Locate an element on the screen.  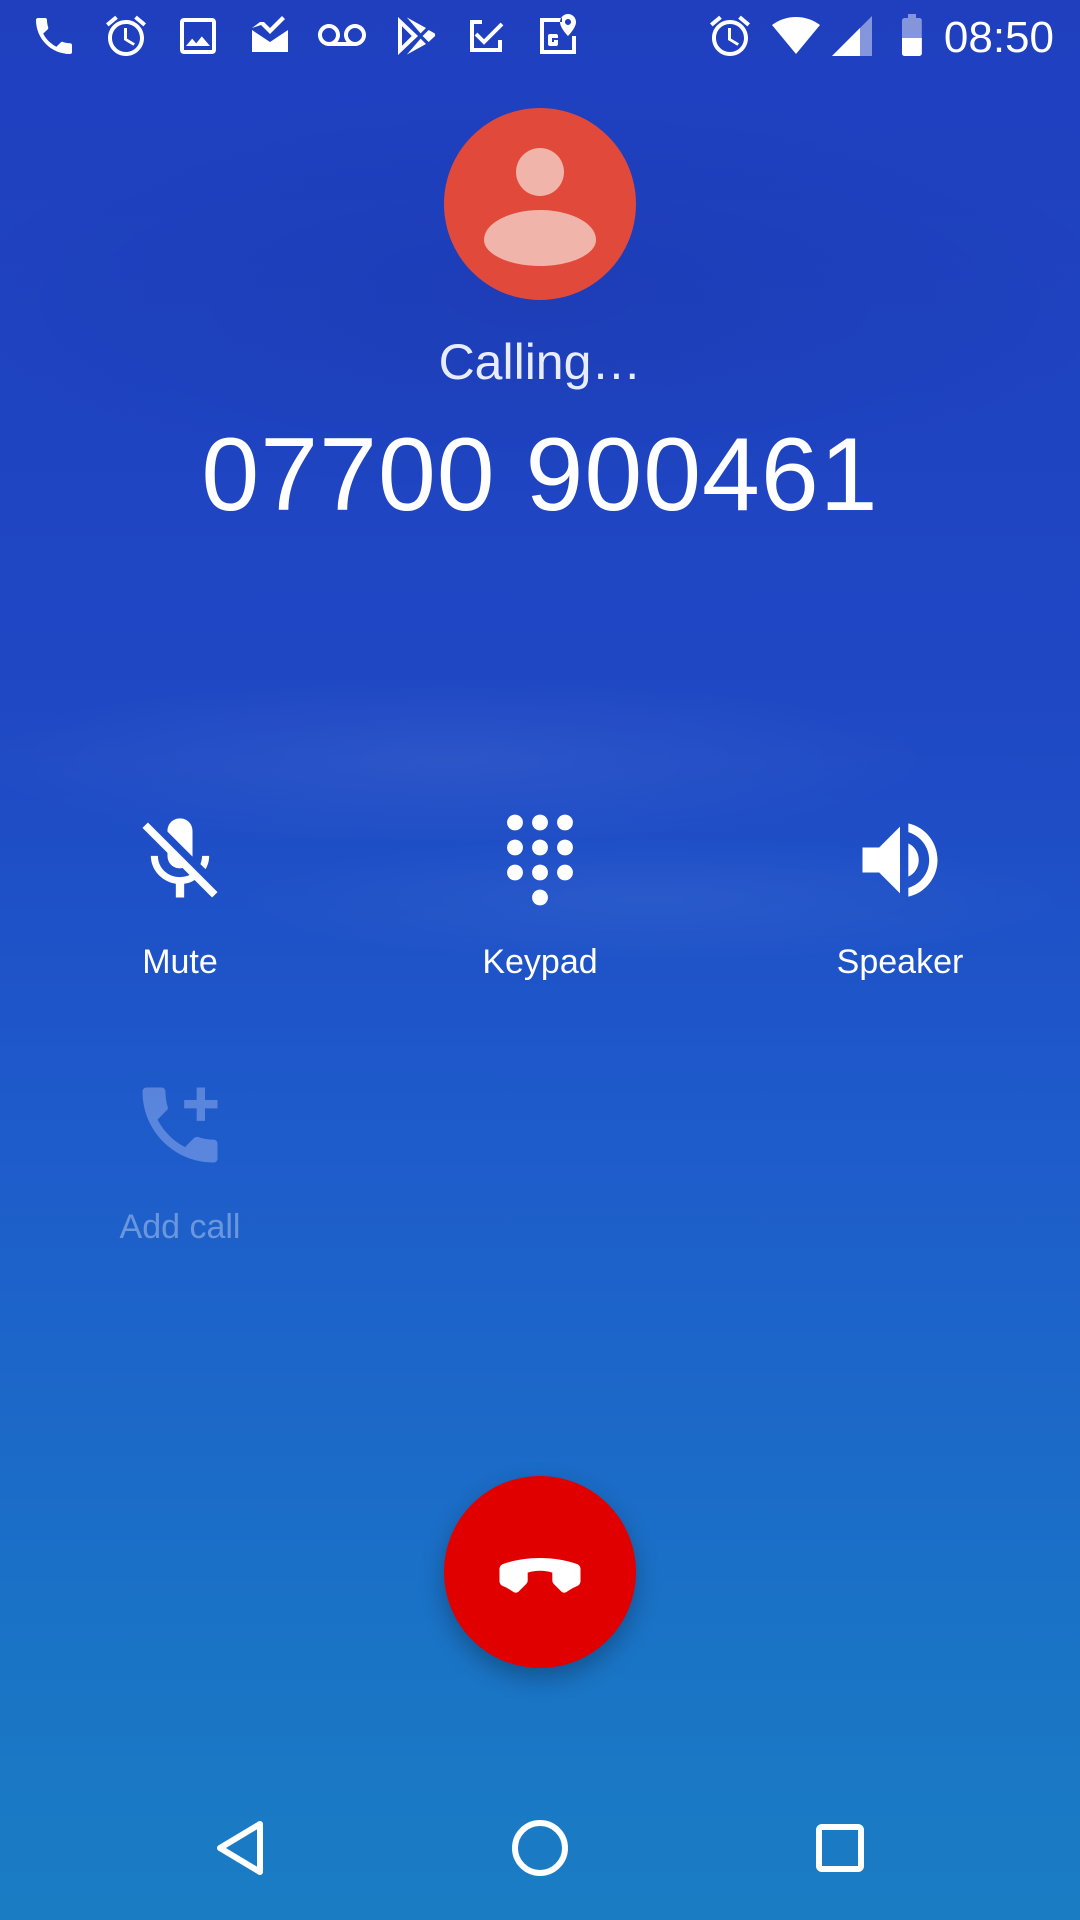
status-bar: 08:50 is located at coordinates (540, 38).